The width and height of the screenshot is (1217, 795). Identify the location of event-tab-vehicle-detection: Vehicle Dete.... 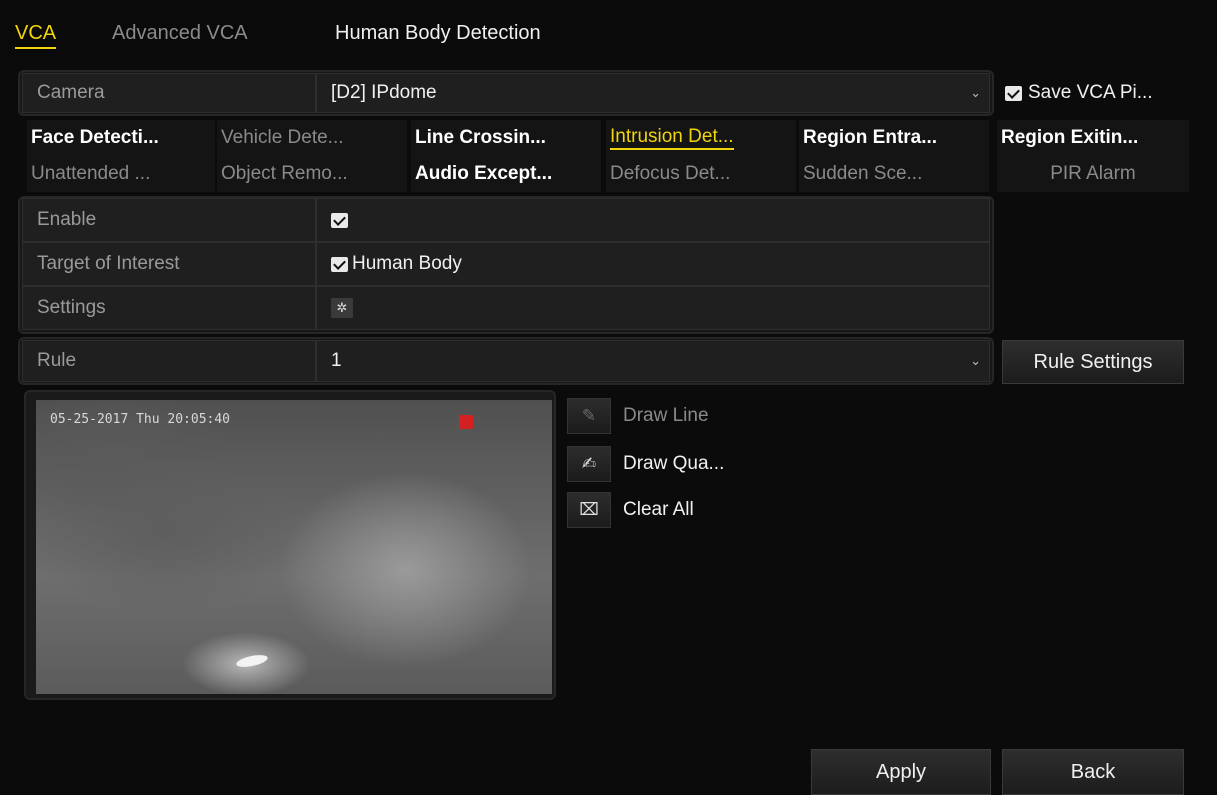
(312, 138).